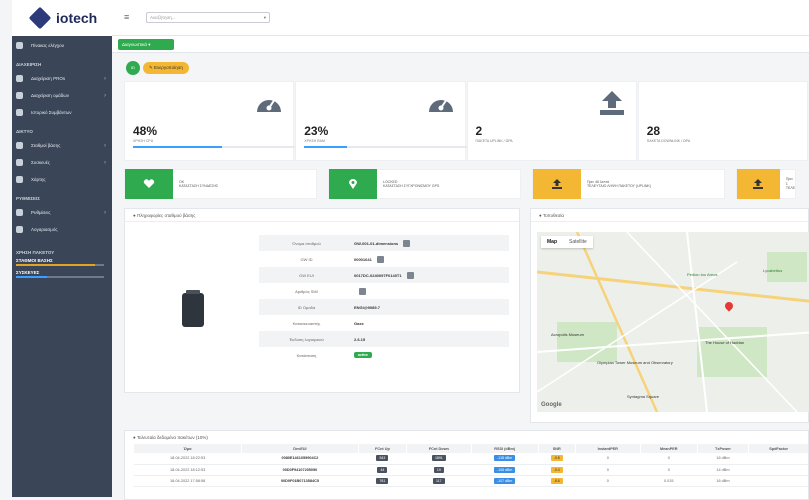 The height and width of the screenshot is (500, 809). I want to click on subbar: Διαγνωστικά ▾, so click(460, 44).